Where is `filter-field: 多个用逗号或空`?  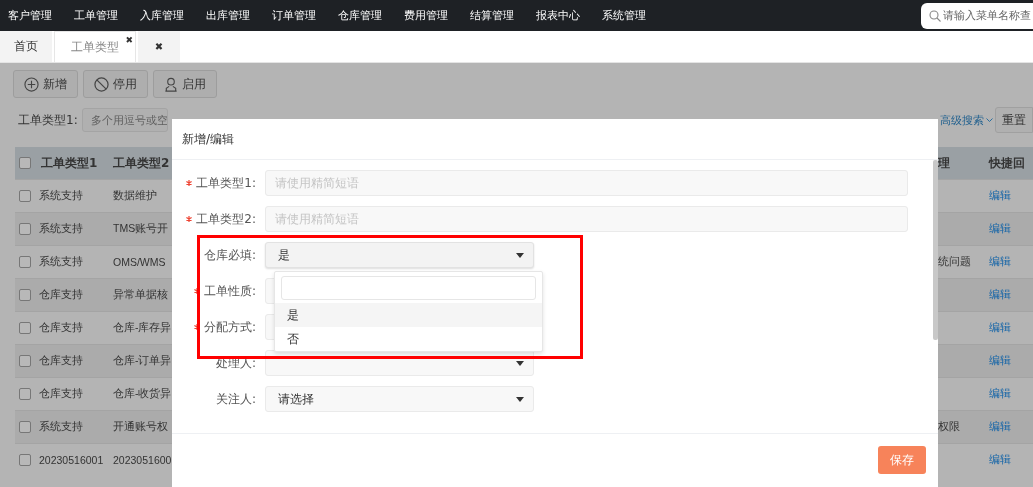
filter-field: 多个用逗号或空 is located at coordinates (125, 120).